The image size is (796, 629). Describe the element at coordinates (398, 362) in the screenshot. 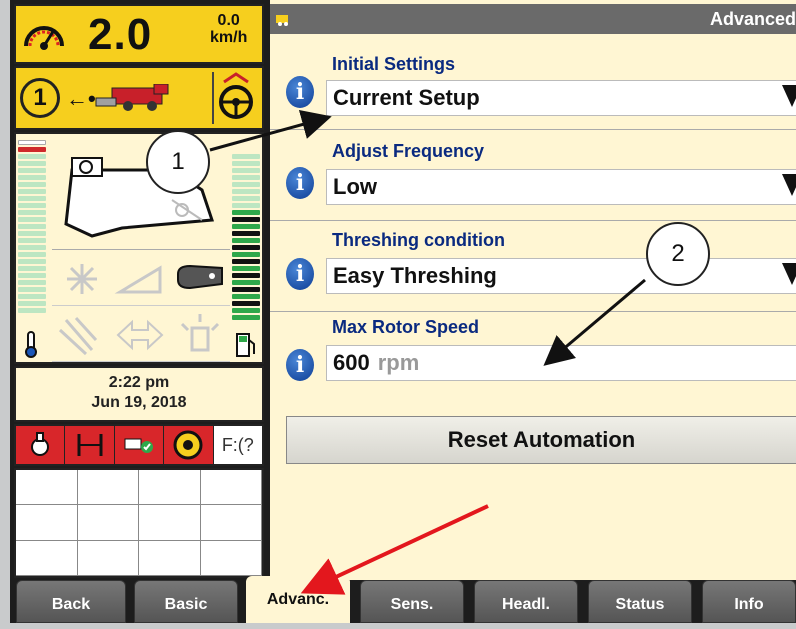

I see `rotor-speed-unit: rpm` at that location.